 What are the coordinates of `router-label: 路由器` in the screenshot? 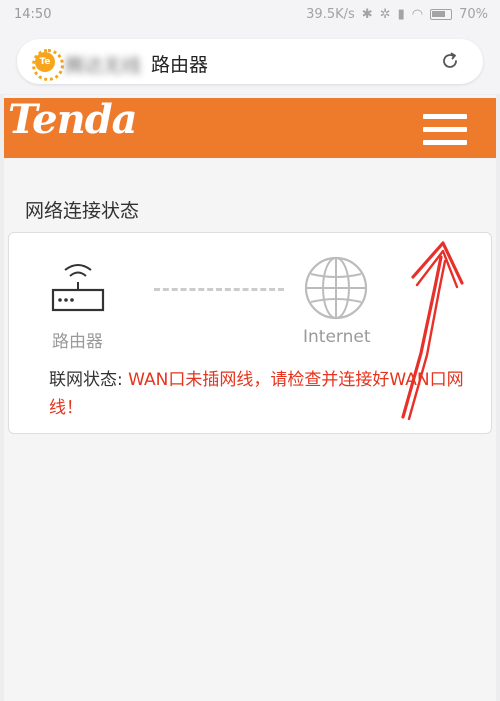 It's located at (77, 342).